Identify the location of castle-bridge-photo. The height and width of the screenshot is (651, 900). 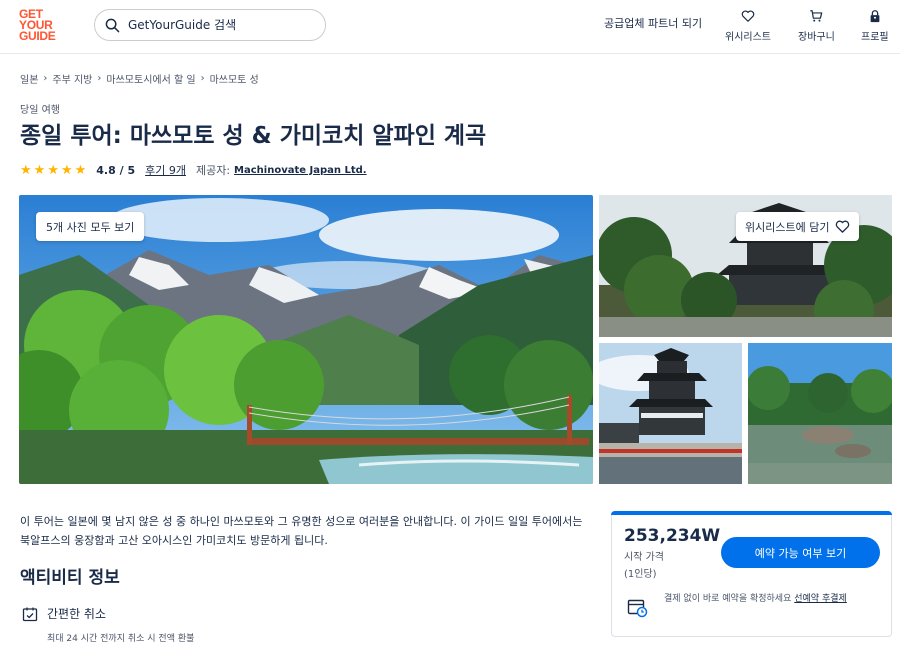
(670, 413).